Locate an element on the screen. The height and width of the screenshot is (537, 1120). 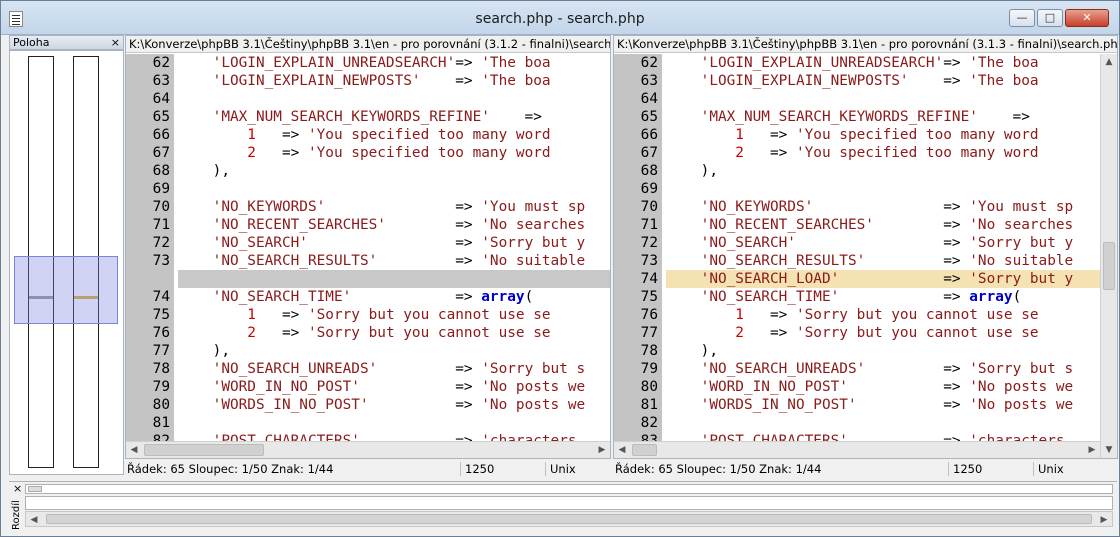
diff-hscroll-thumb is located at coordinates (569, 519).